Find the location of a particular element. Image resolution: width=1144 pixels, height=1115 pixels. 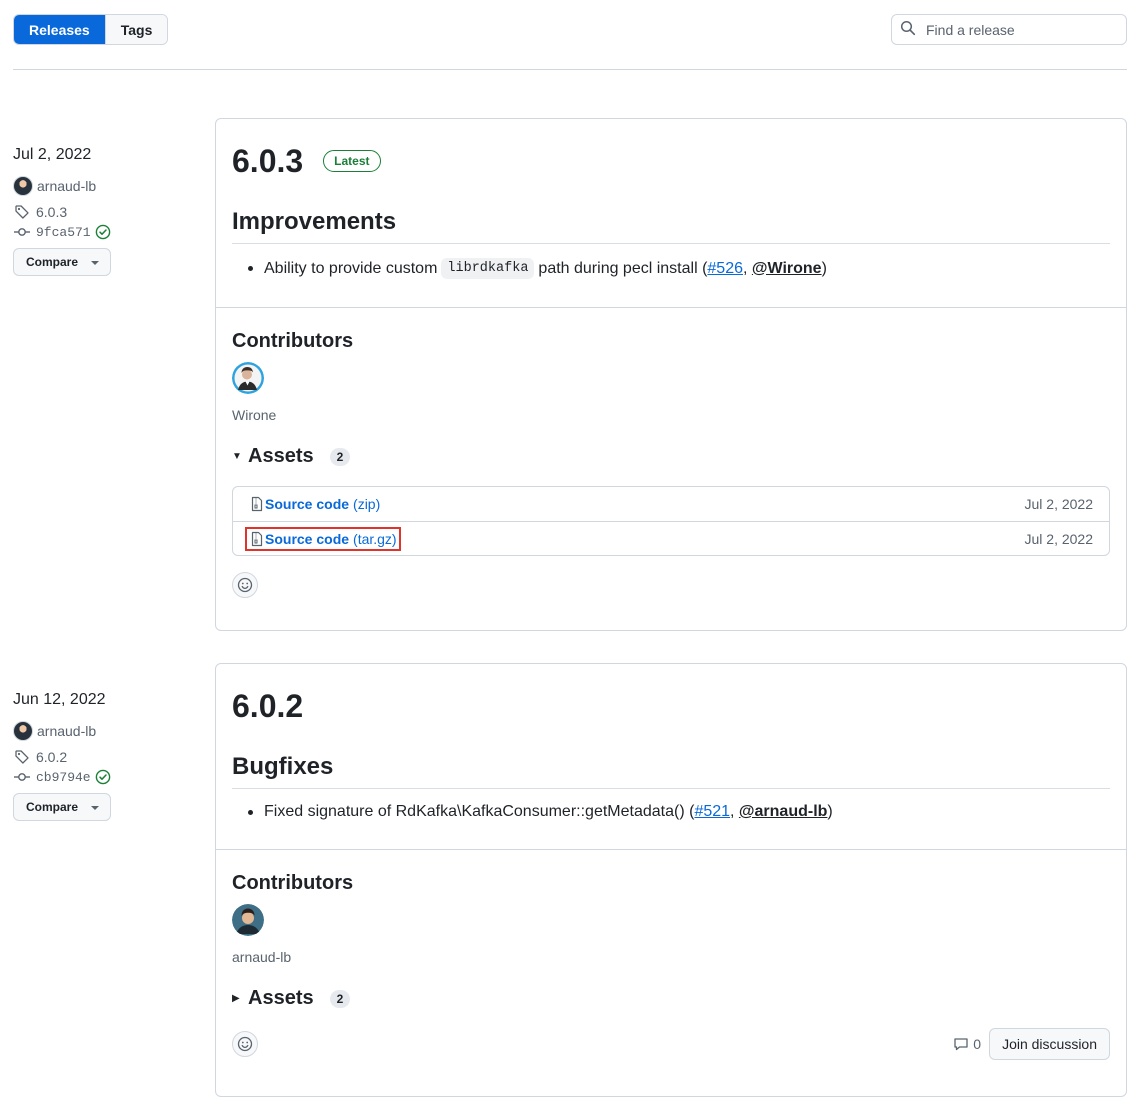

comment-count-value: 0 is located at coordinates (977, 1044).